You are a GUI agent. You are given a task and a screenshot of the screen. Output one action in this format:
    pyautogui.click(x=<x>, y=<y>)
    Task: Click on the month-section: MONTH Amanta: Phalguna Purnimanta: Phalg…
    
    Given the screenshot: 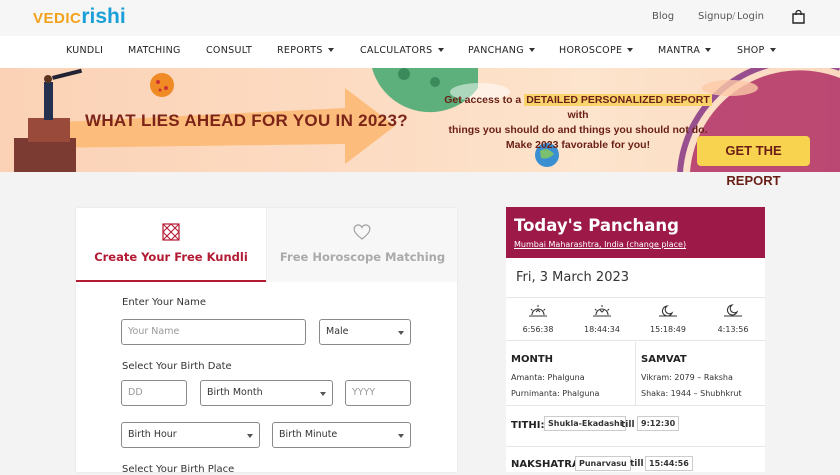 What is the action you would take?
    pyautogui.click(x=571, y=374)
    